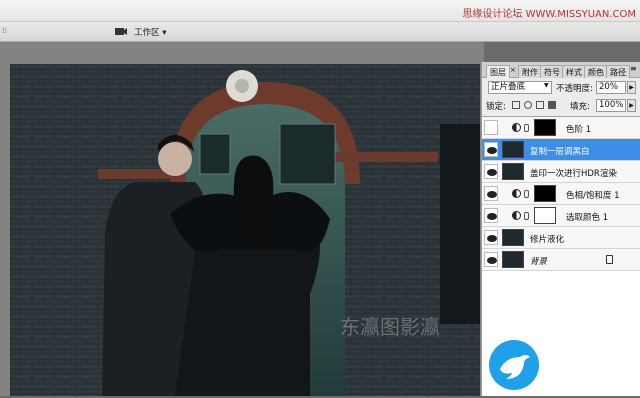 Image resolution: width=640 pixels, height=398 pixels. Describe the element at coordinates (513, 70) in the screenshot. I see `close-icon: ×` at that location.